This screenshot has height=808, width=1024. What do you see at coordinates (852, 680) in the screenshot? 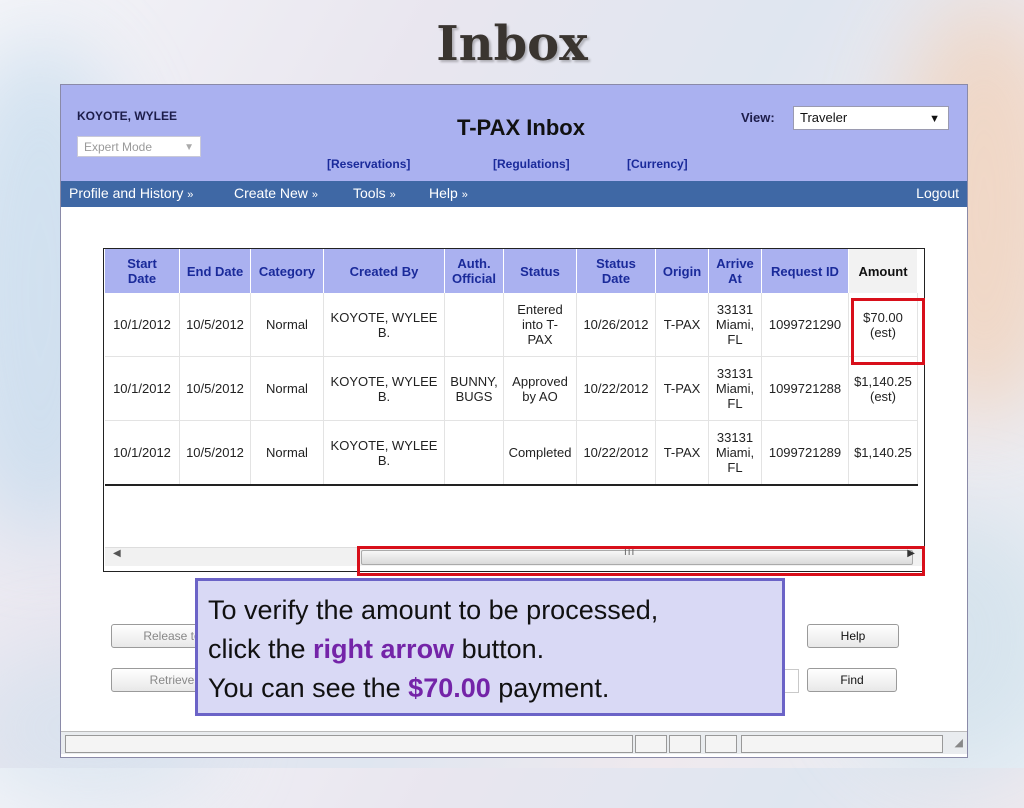
I see `find-button: Find` at bounding box center [852, 680].